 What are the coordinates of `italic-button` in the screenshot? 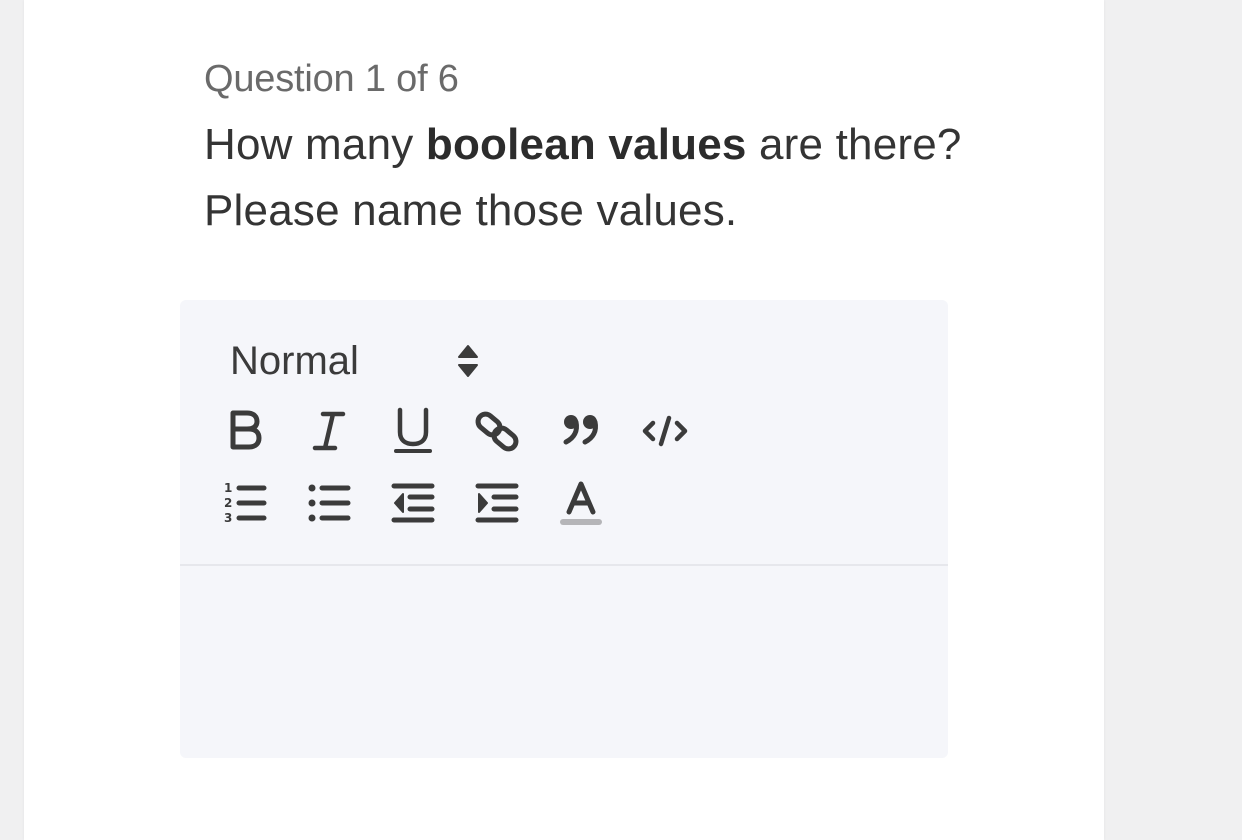 It's located at (329, 431).